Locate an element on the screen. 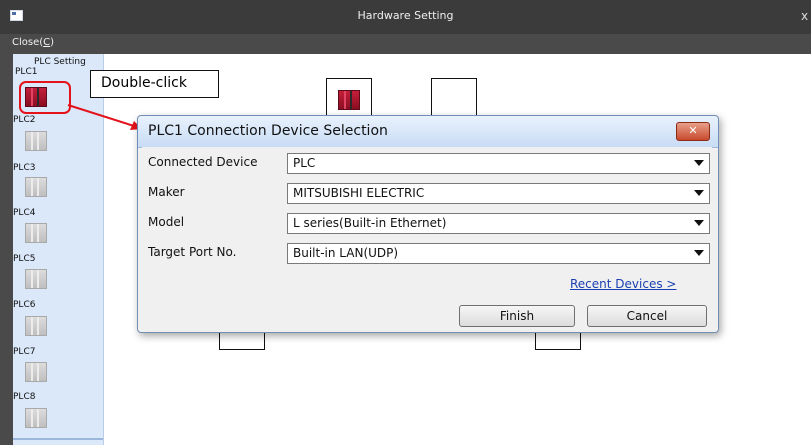  model-value: L series(Built-in Ethernet) is located at coordinates (370, 223).